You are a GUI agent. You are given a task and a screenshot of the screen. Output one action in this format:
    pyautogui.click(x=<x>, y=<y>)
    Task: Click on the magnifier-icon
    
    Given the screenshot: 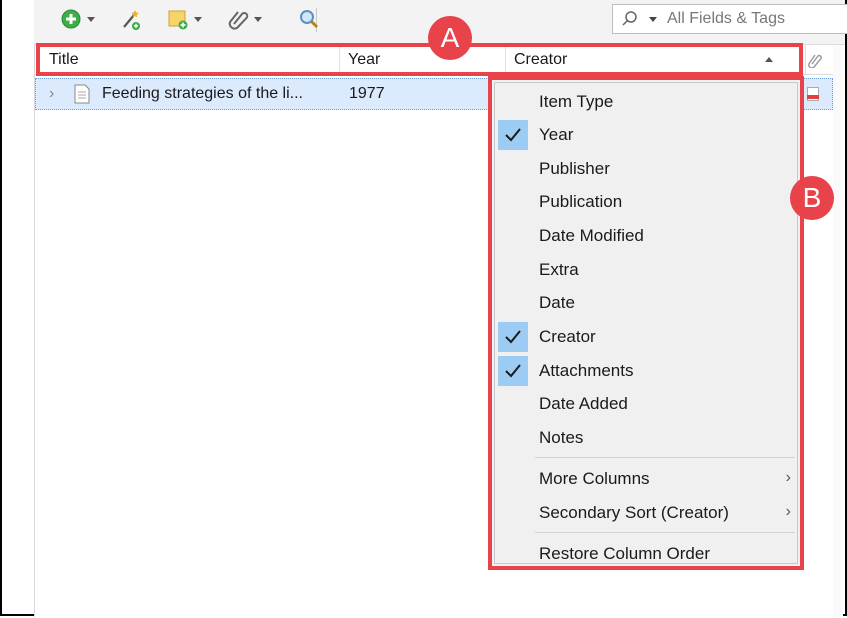 What is the action you would take?
    pyautogui.click(x=309, y=19)
    